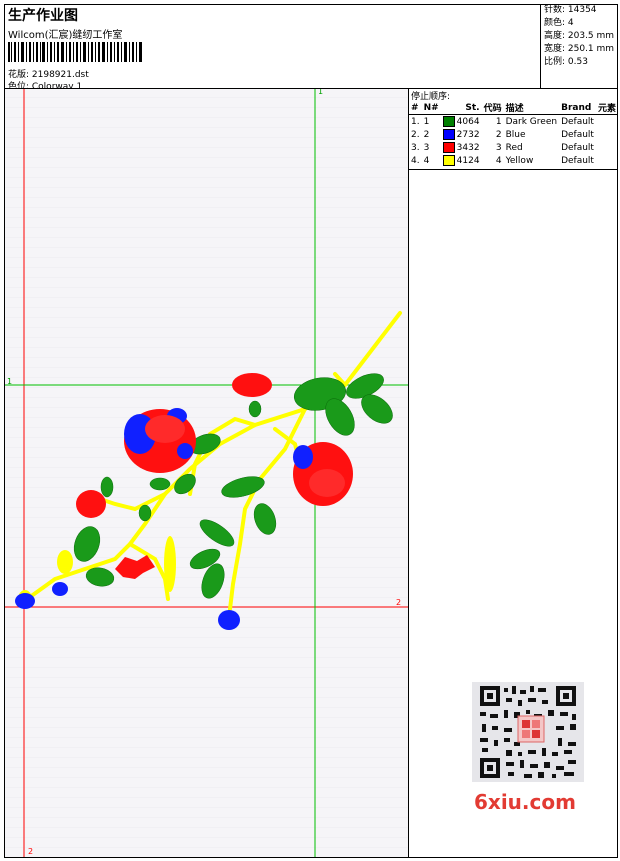 Image resolution: width=620 pixels, height=861 pixels. I want to click on table-row: 1. 1 4064 1 Dark Green Default, so click(513, 122).